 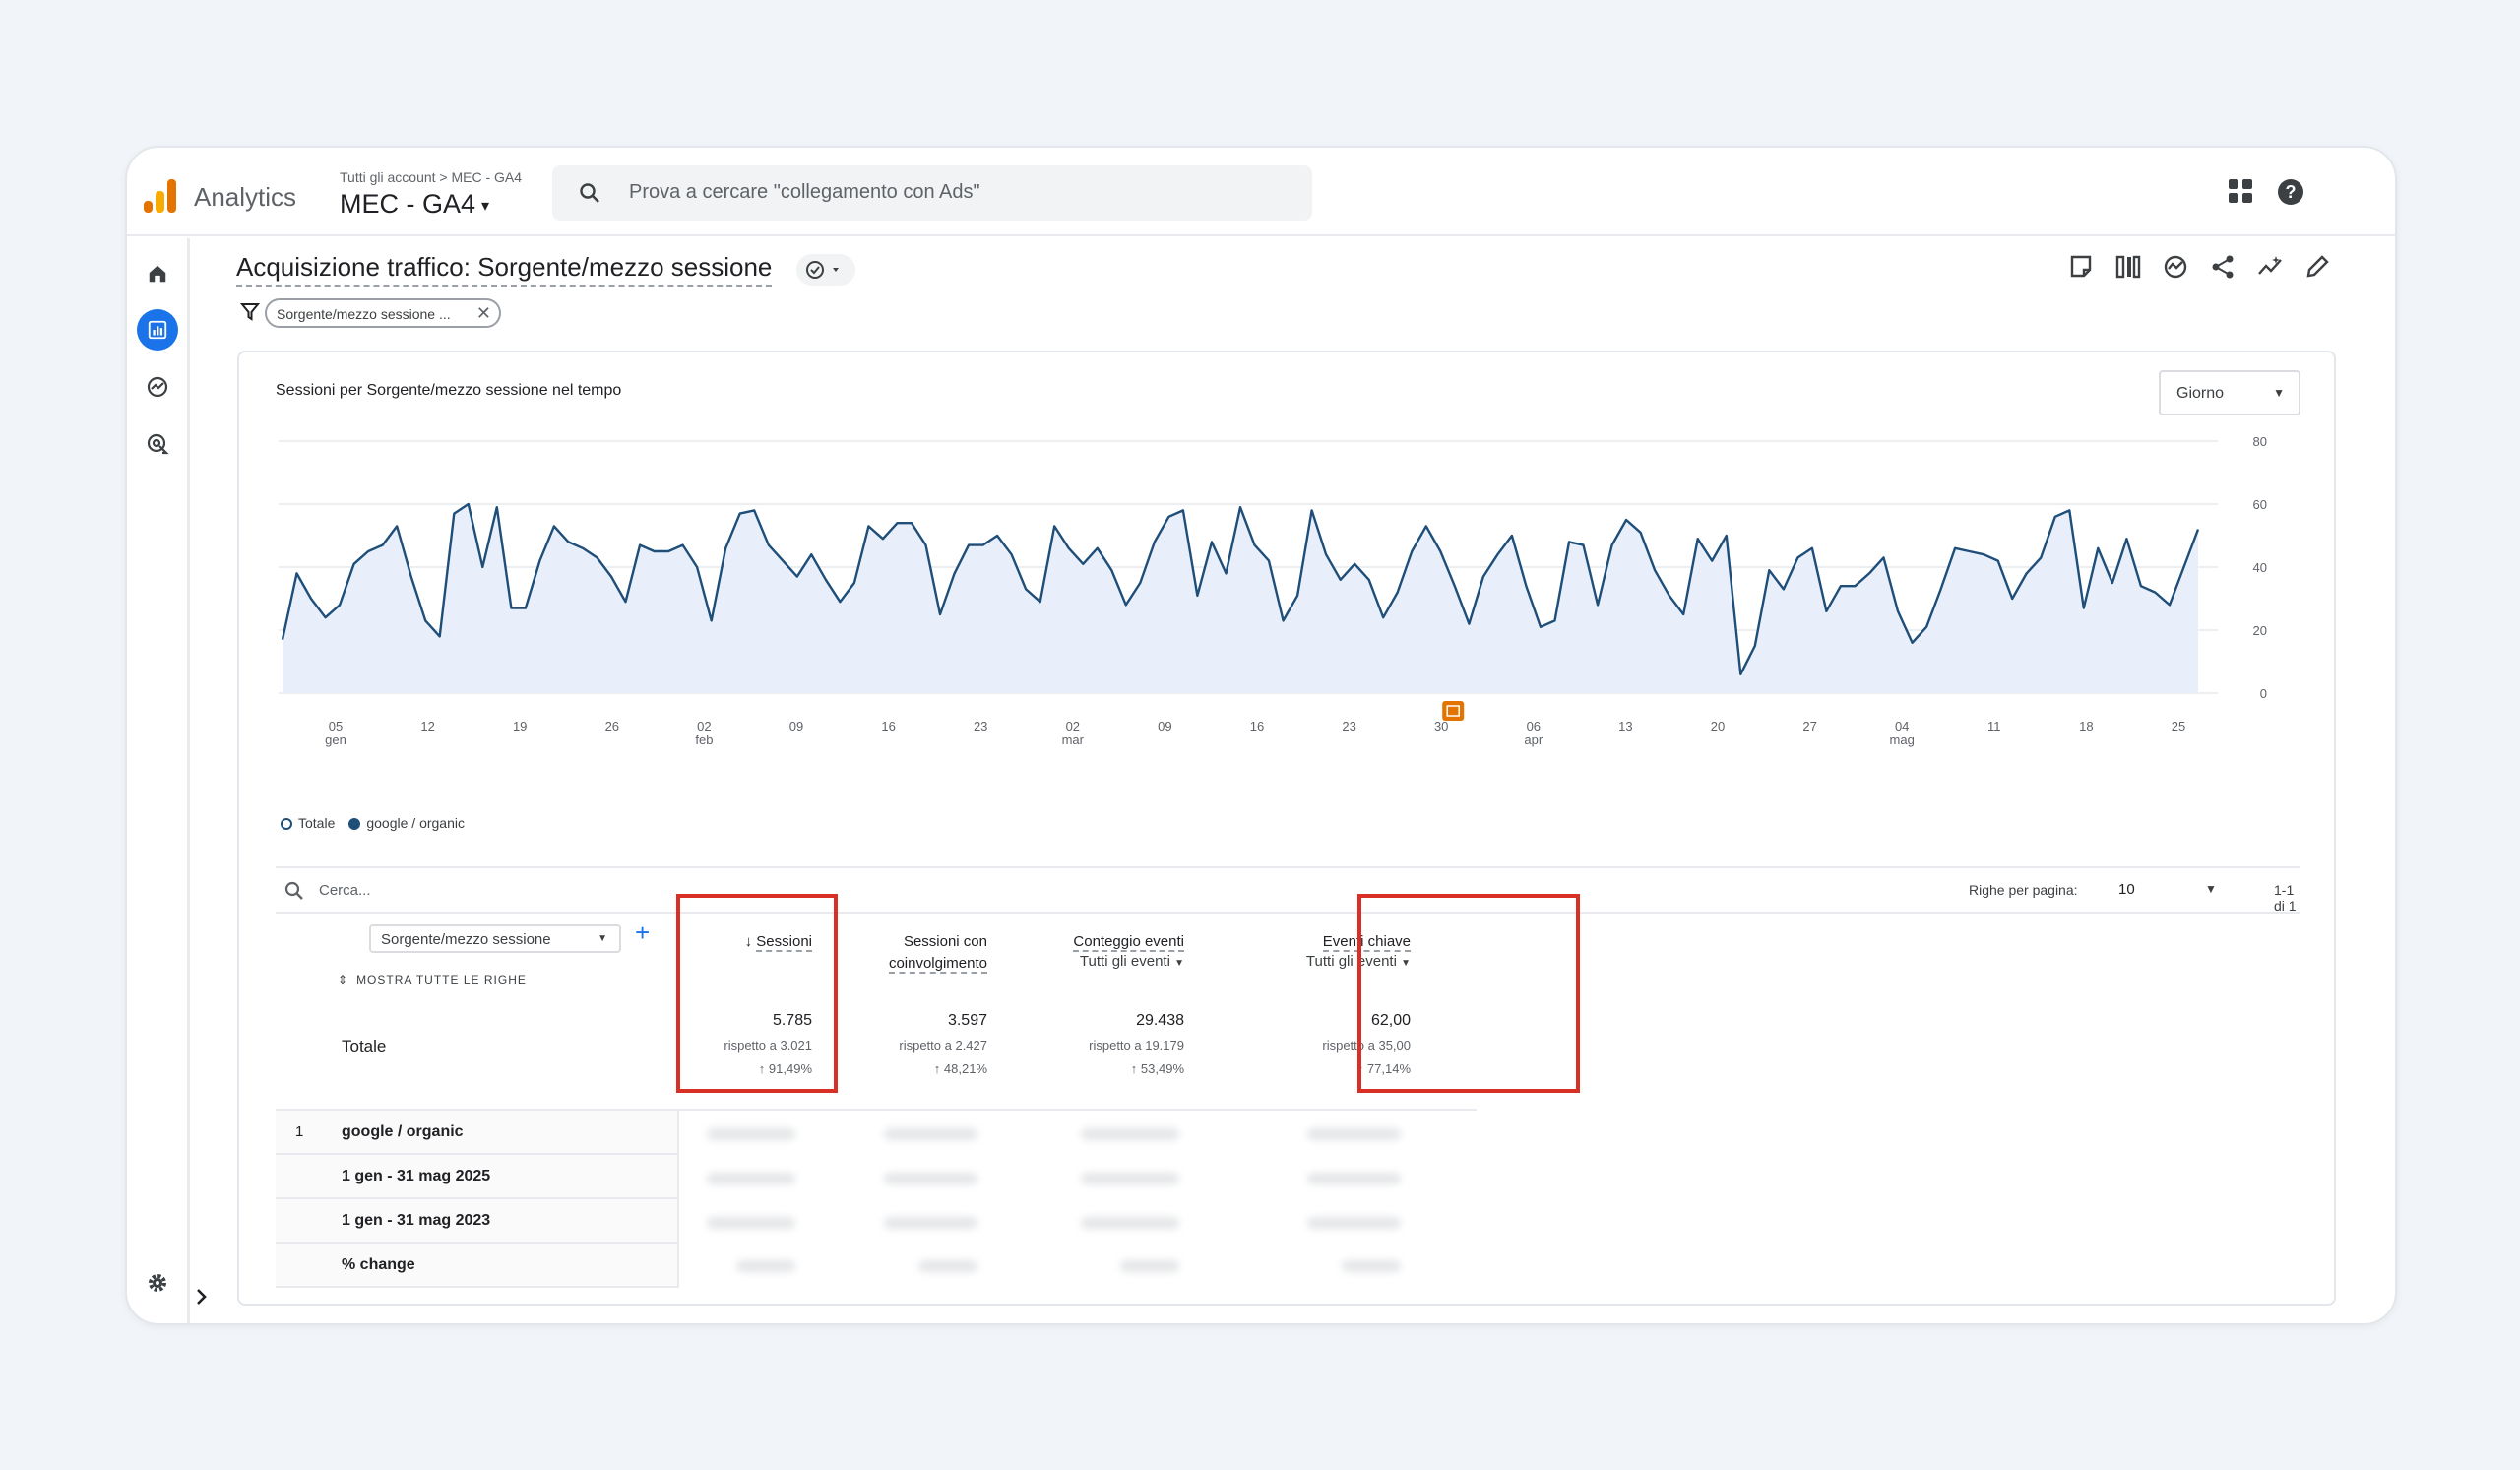 What do you see at coordinates (1257, 726) in the screenshot?
I see `x-tick-day: 16` at bounding box center [1257, 726].